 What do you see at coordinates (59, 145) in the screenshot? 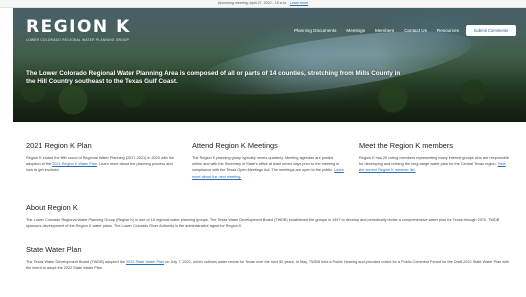
I see `plan-heading: 2021 Region K Plan` at bounding box center [59, 145].